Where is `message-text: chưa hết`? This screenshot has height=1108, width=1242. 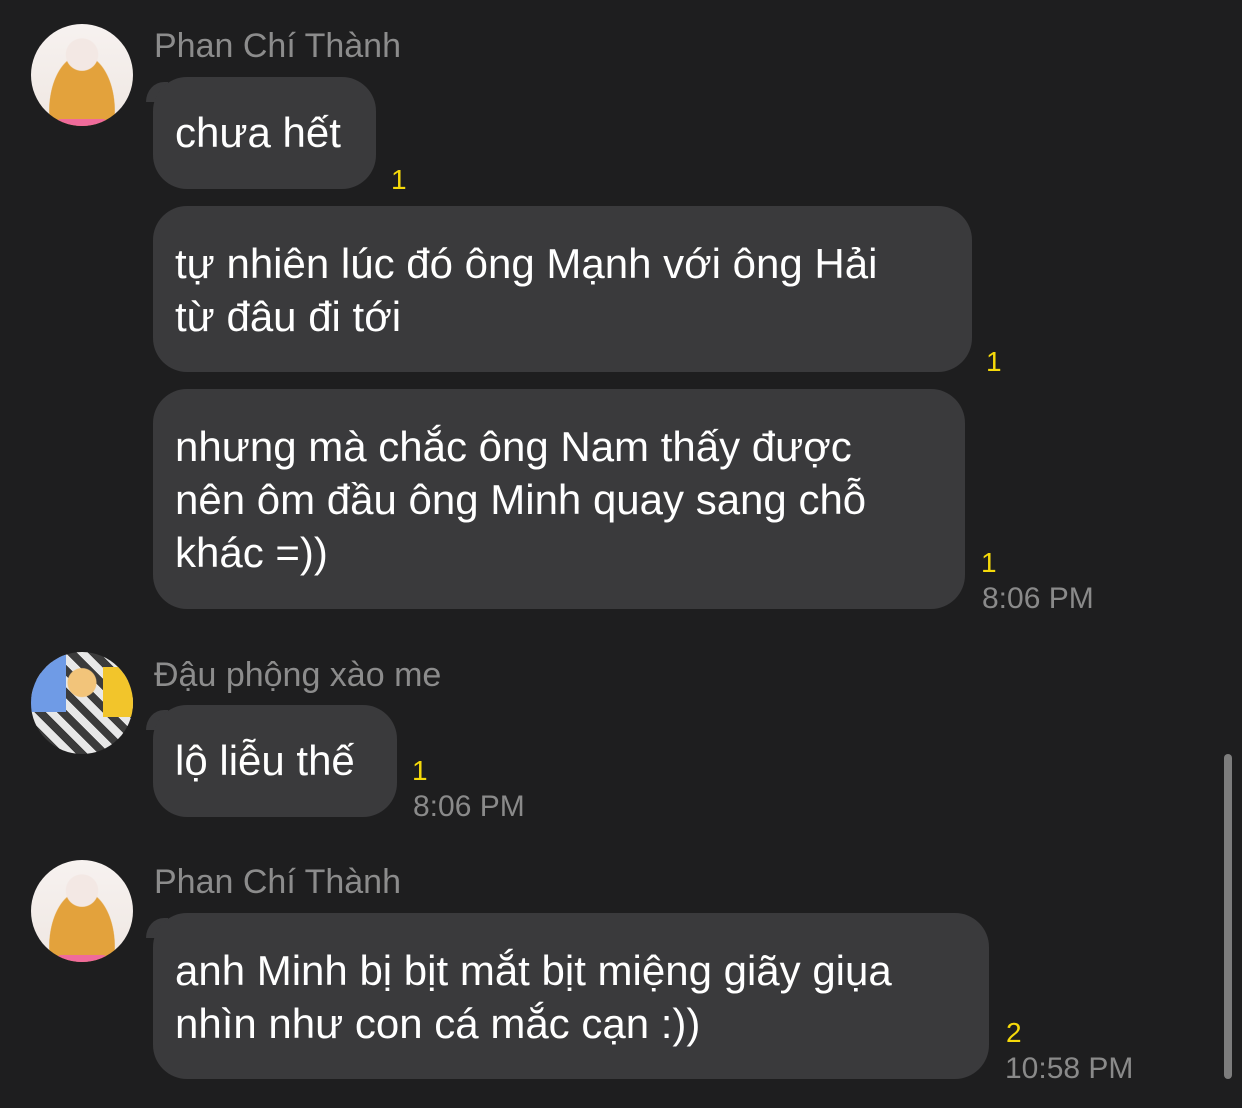 message-text: chưa hết is located at coordinates (258, 132).